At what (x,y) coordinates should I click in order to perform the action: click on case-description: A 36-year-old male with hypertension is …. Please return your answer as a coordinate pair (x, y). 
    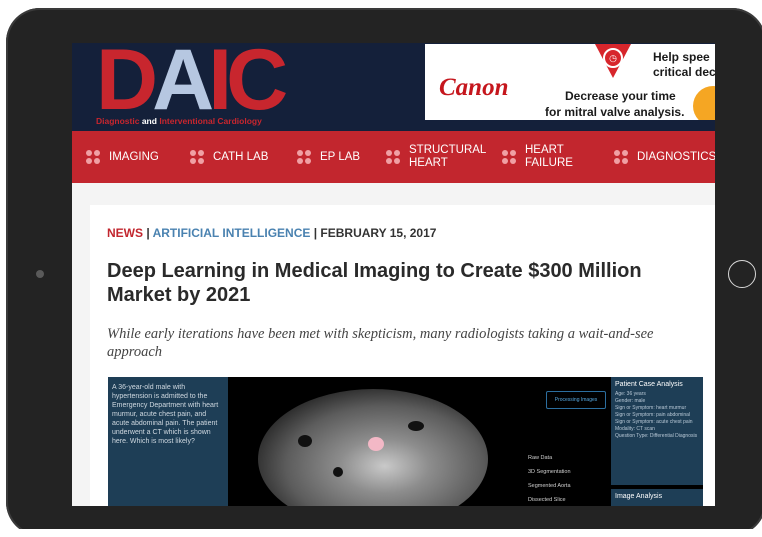
    Looking at the image, I should click on (168, 441).